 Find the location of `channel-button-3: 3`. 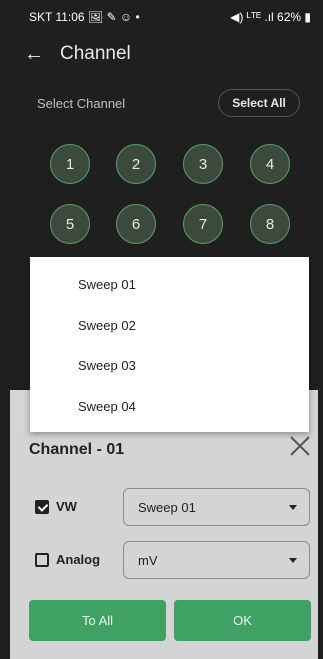

channel-button-3: 3 is located at coordinates (203, 164).